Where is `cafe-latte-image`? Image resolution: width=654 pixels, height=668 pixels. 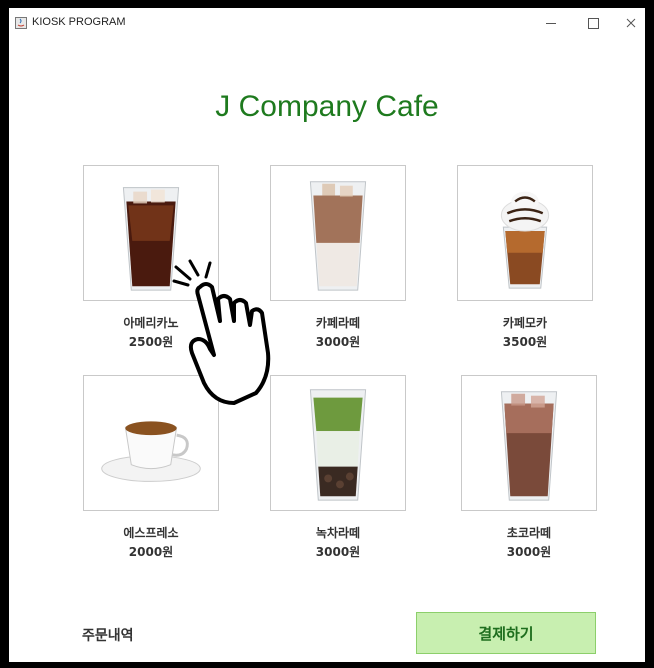 cafe-latte-image is located at coordinates (338, 233).